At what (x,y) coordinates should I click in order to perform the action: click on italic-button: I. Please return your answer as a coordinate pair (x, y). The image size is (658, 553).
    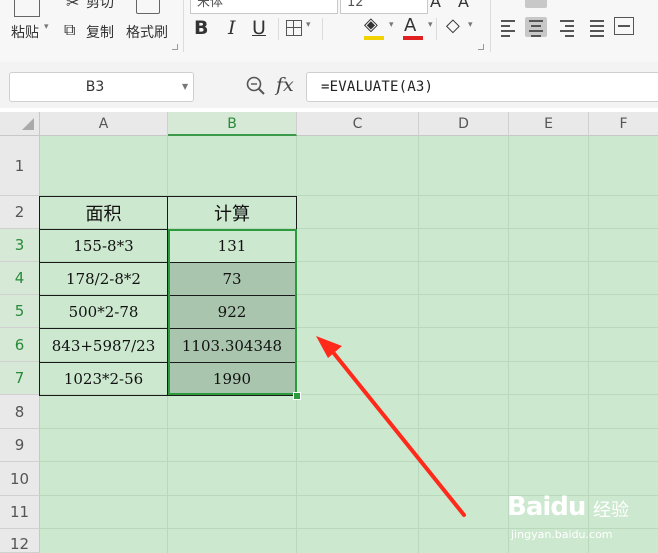
    Looking at the image, I should click on (232, 28).